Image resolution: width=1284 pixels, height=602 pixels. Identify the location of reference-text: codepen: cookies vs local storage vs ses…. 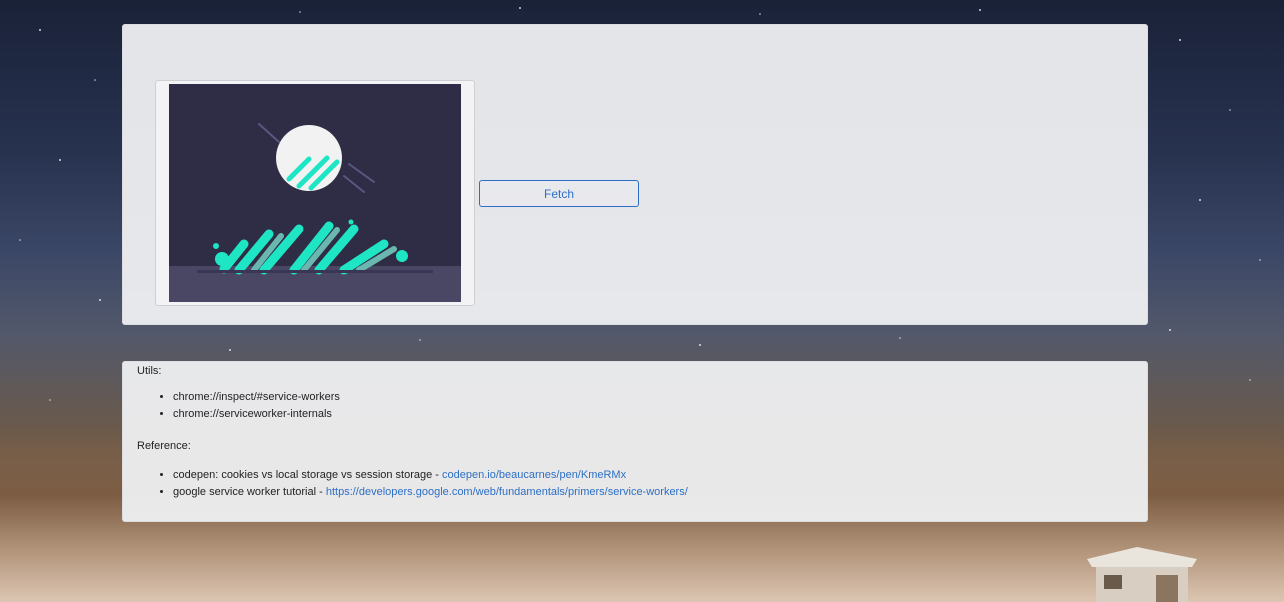
(308, 475).